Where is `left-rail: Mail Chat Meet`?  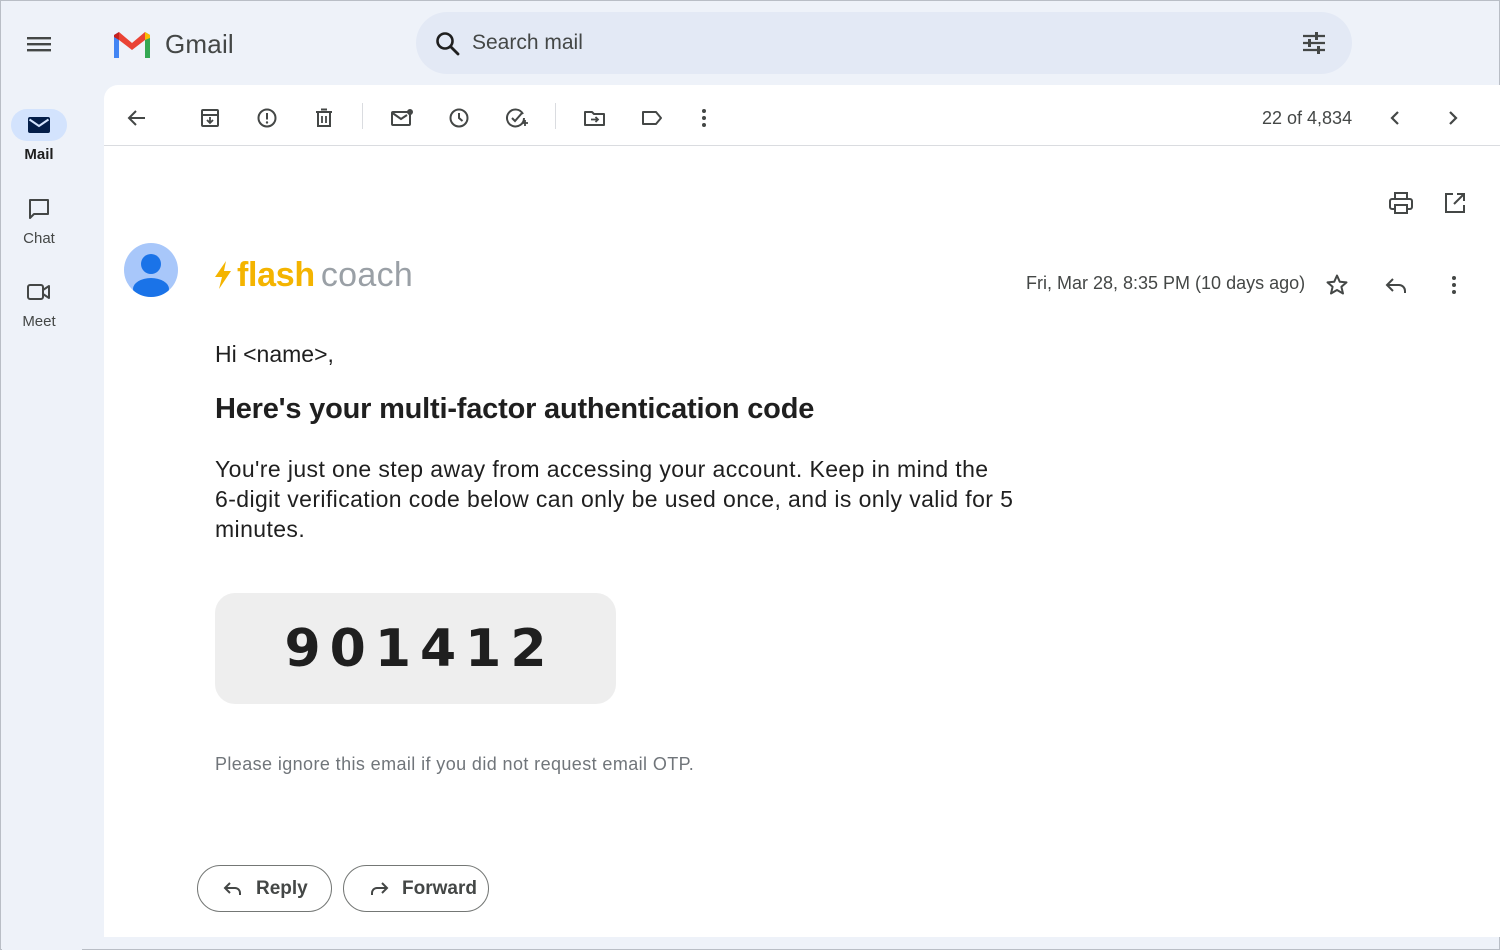 left-rail: Mail Chat Meet is located at coordinates (42, 476).